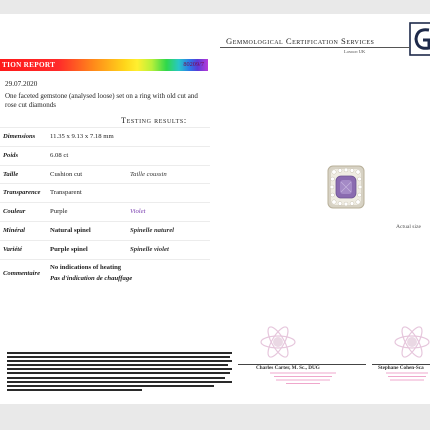  I want to click on comment-french: Pas d'indication de chauffage, so click(91, 278).